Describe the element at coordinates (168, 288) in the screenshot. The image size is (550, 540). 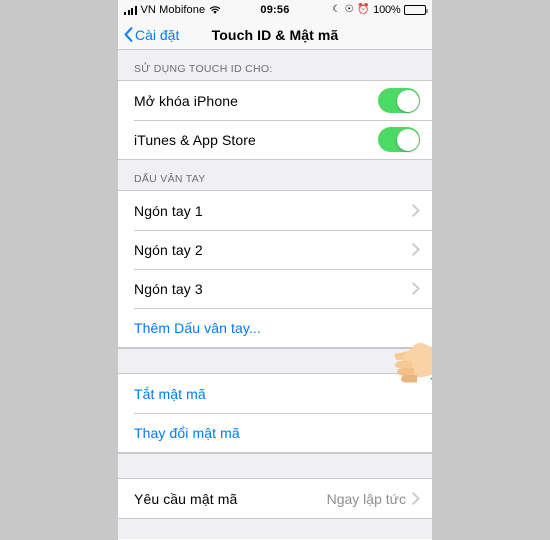
I see `row-label: Ngón tay 3` at that location.